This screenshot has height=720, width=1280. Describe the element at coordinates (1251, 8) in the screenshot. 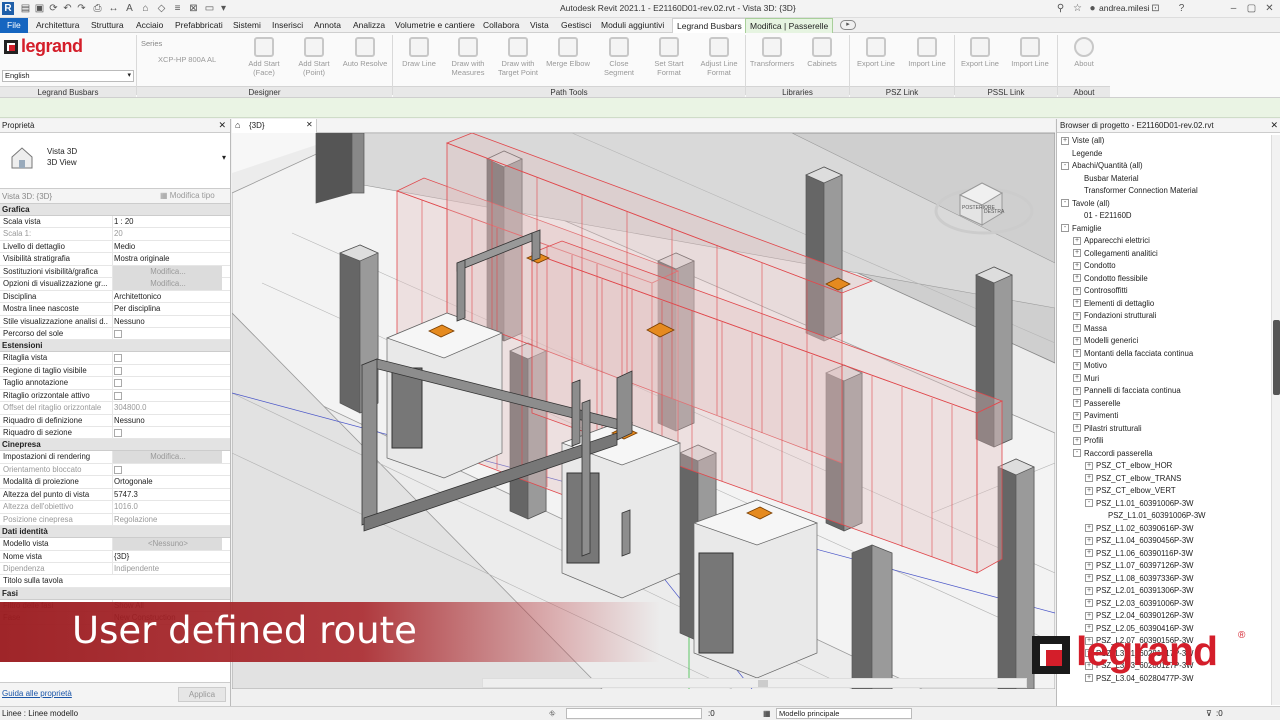

I see `maximize-icon: ▢` at that location.